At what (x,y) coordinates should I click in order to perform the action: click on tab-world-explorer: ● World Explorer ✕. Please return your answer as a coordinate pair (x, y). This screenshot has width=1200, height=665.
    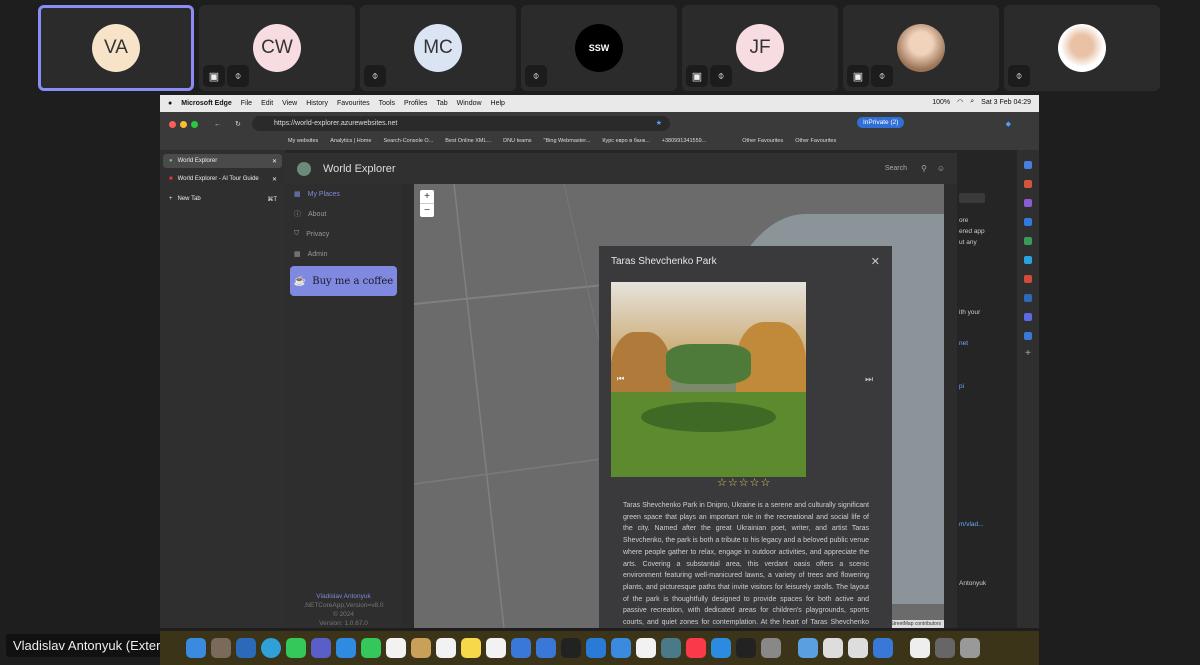
    Looking at the image, I should click on (222, 161).